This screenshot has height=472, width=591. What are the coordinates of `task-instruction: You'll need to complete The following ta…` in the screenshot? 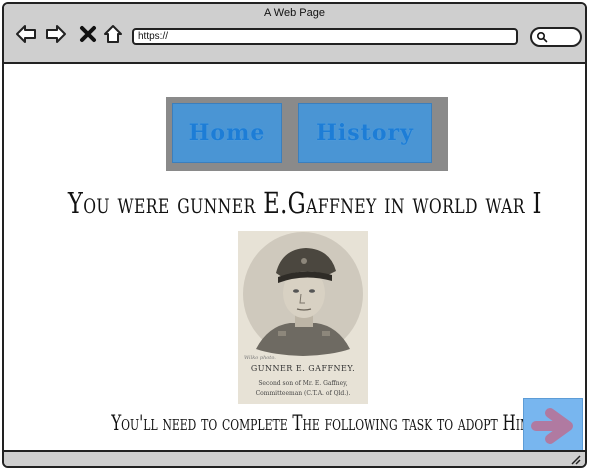 It's located at (321, 423).